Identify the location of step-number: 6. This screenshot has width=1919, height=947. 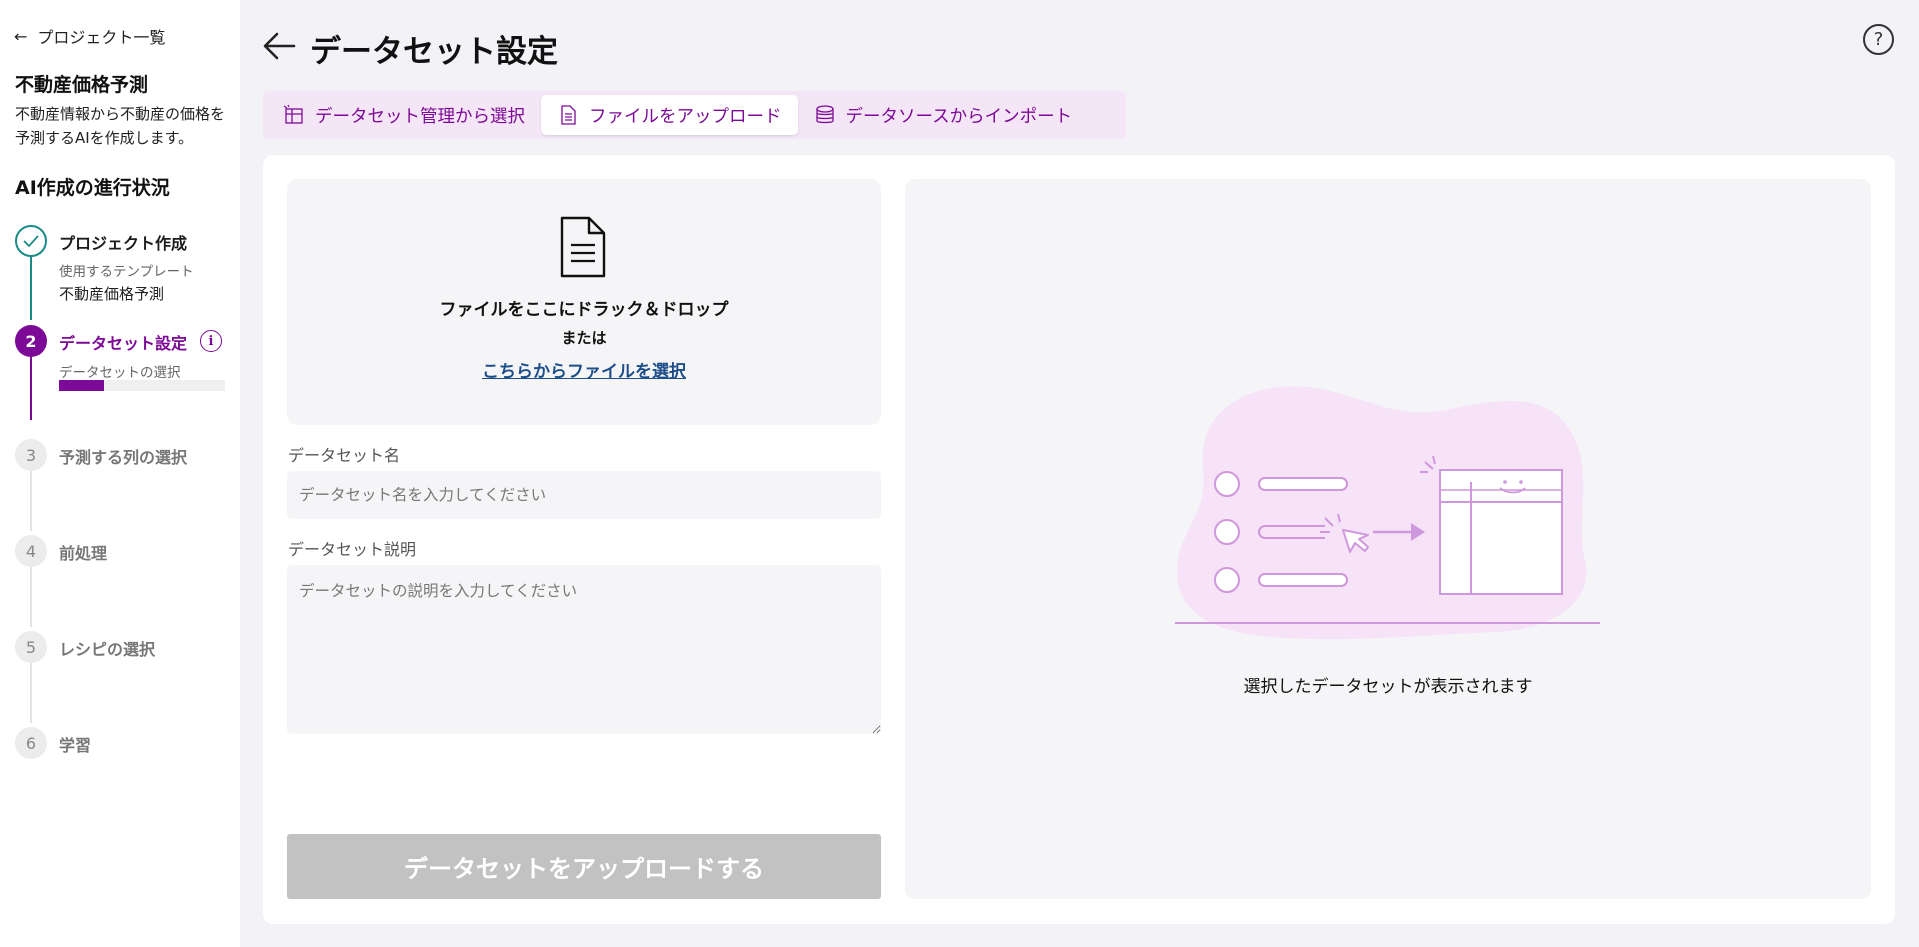
(31, 743).